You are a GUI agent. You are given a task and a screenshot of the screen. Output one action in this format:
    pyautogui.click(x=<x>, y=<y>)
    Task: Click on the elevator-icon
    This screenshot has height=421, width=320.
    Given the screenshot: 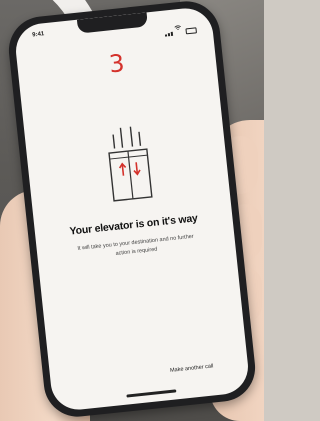 What is the action you would take?
    pyautogui.click(x=129, y=163)
    